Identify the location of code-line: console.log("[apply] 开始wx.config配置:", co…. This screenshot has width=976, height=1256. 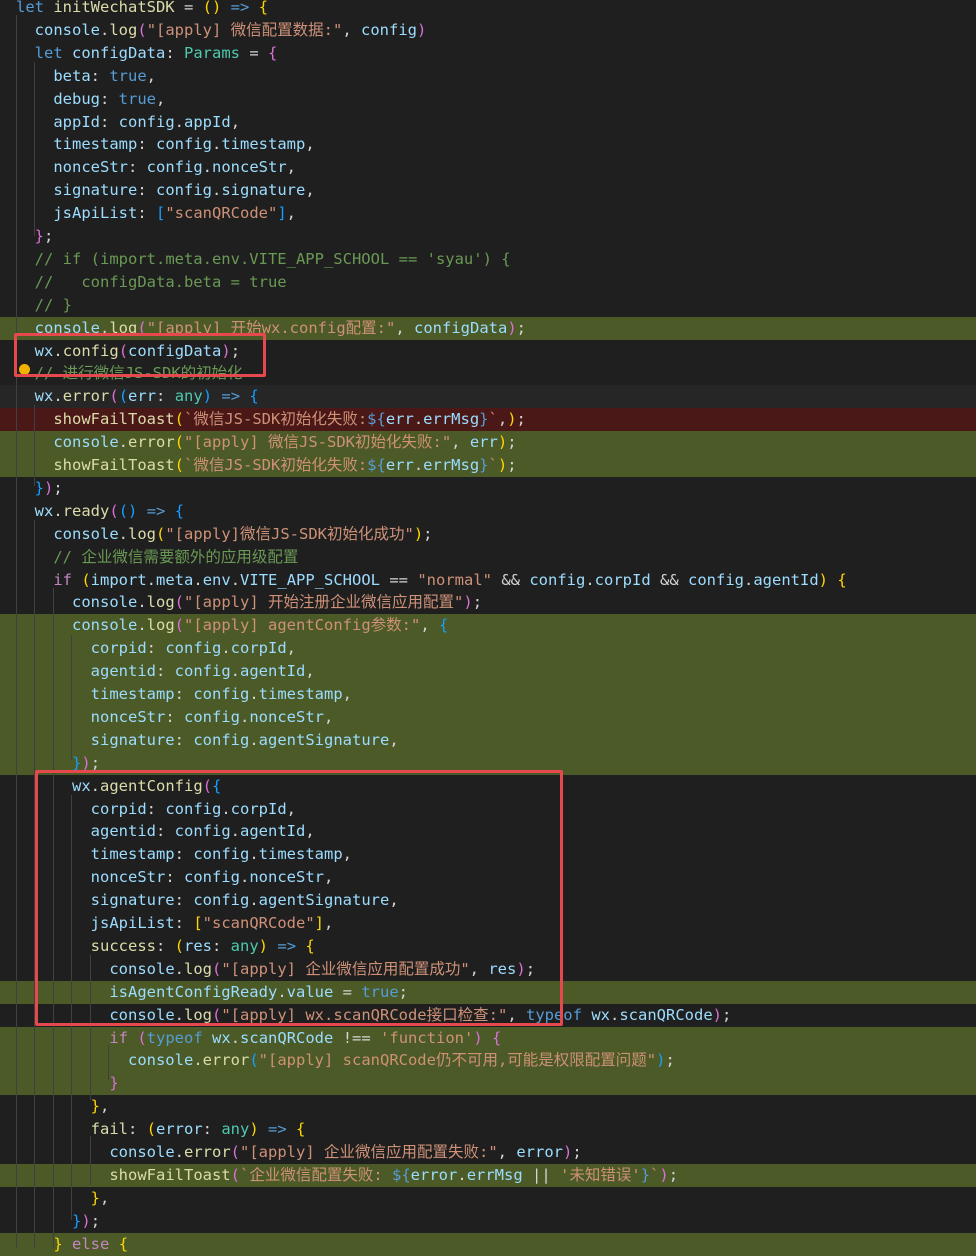
(488, 328).